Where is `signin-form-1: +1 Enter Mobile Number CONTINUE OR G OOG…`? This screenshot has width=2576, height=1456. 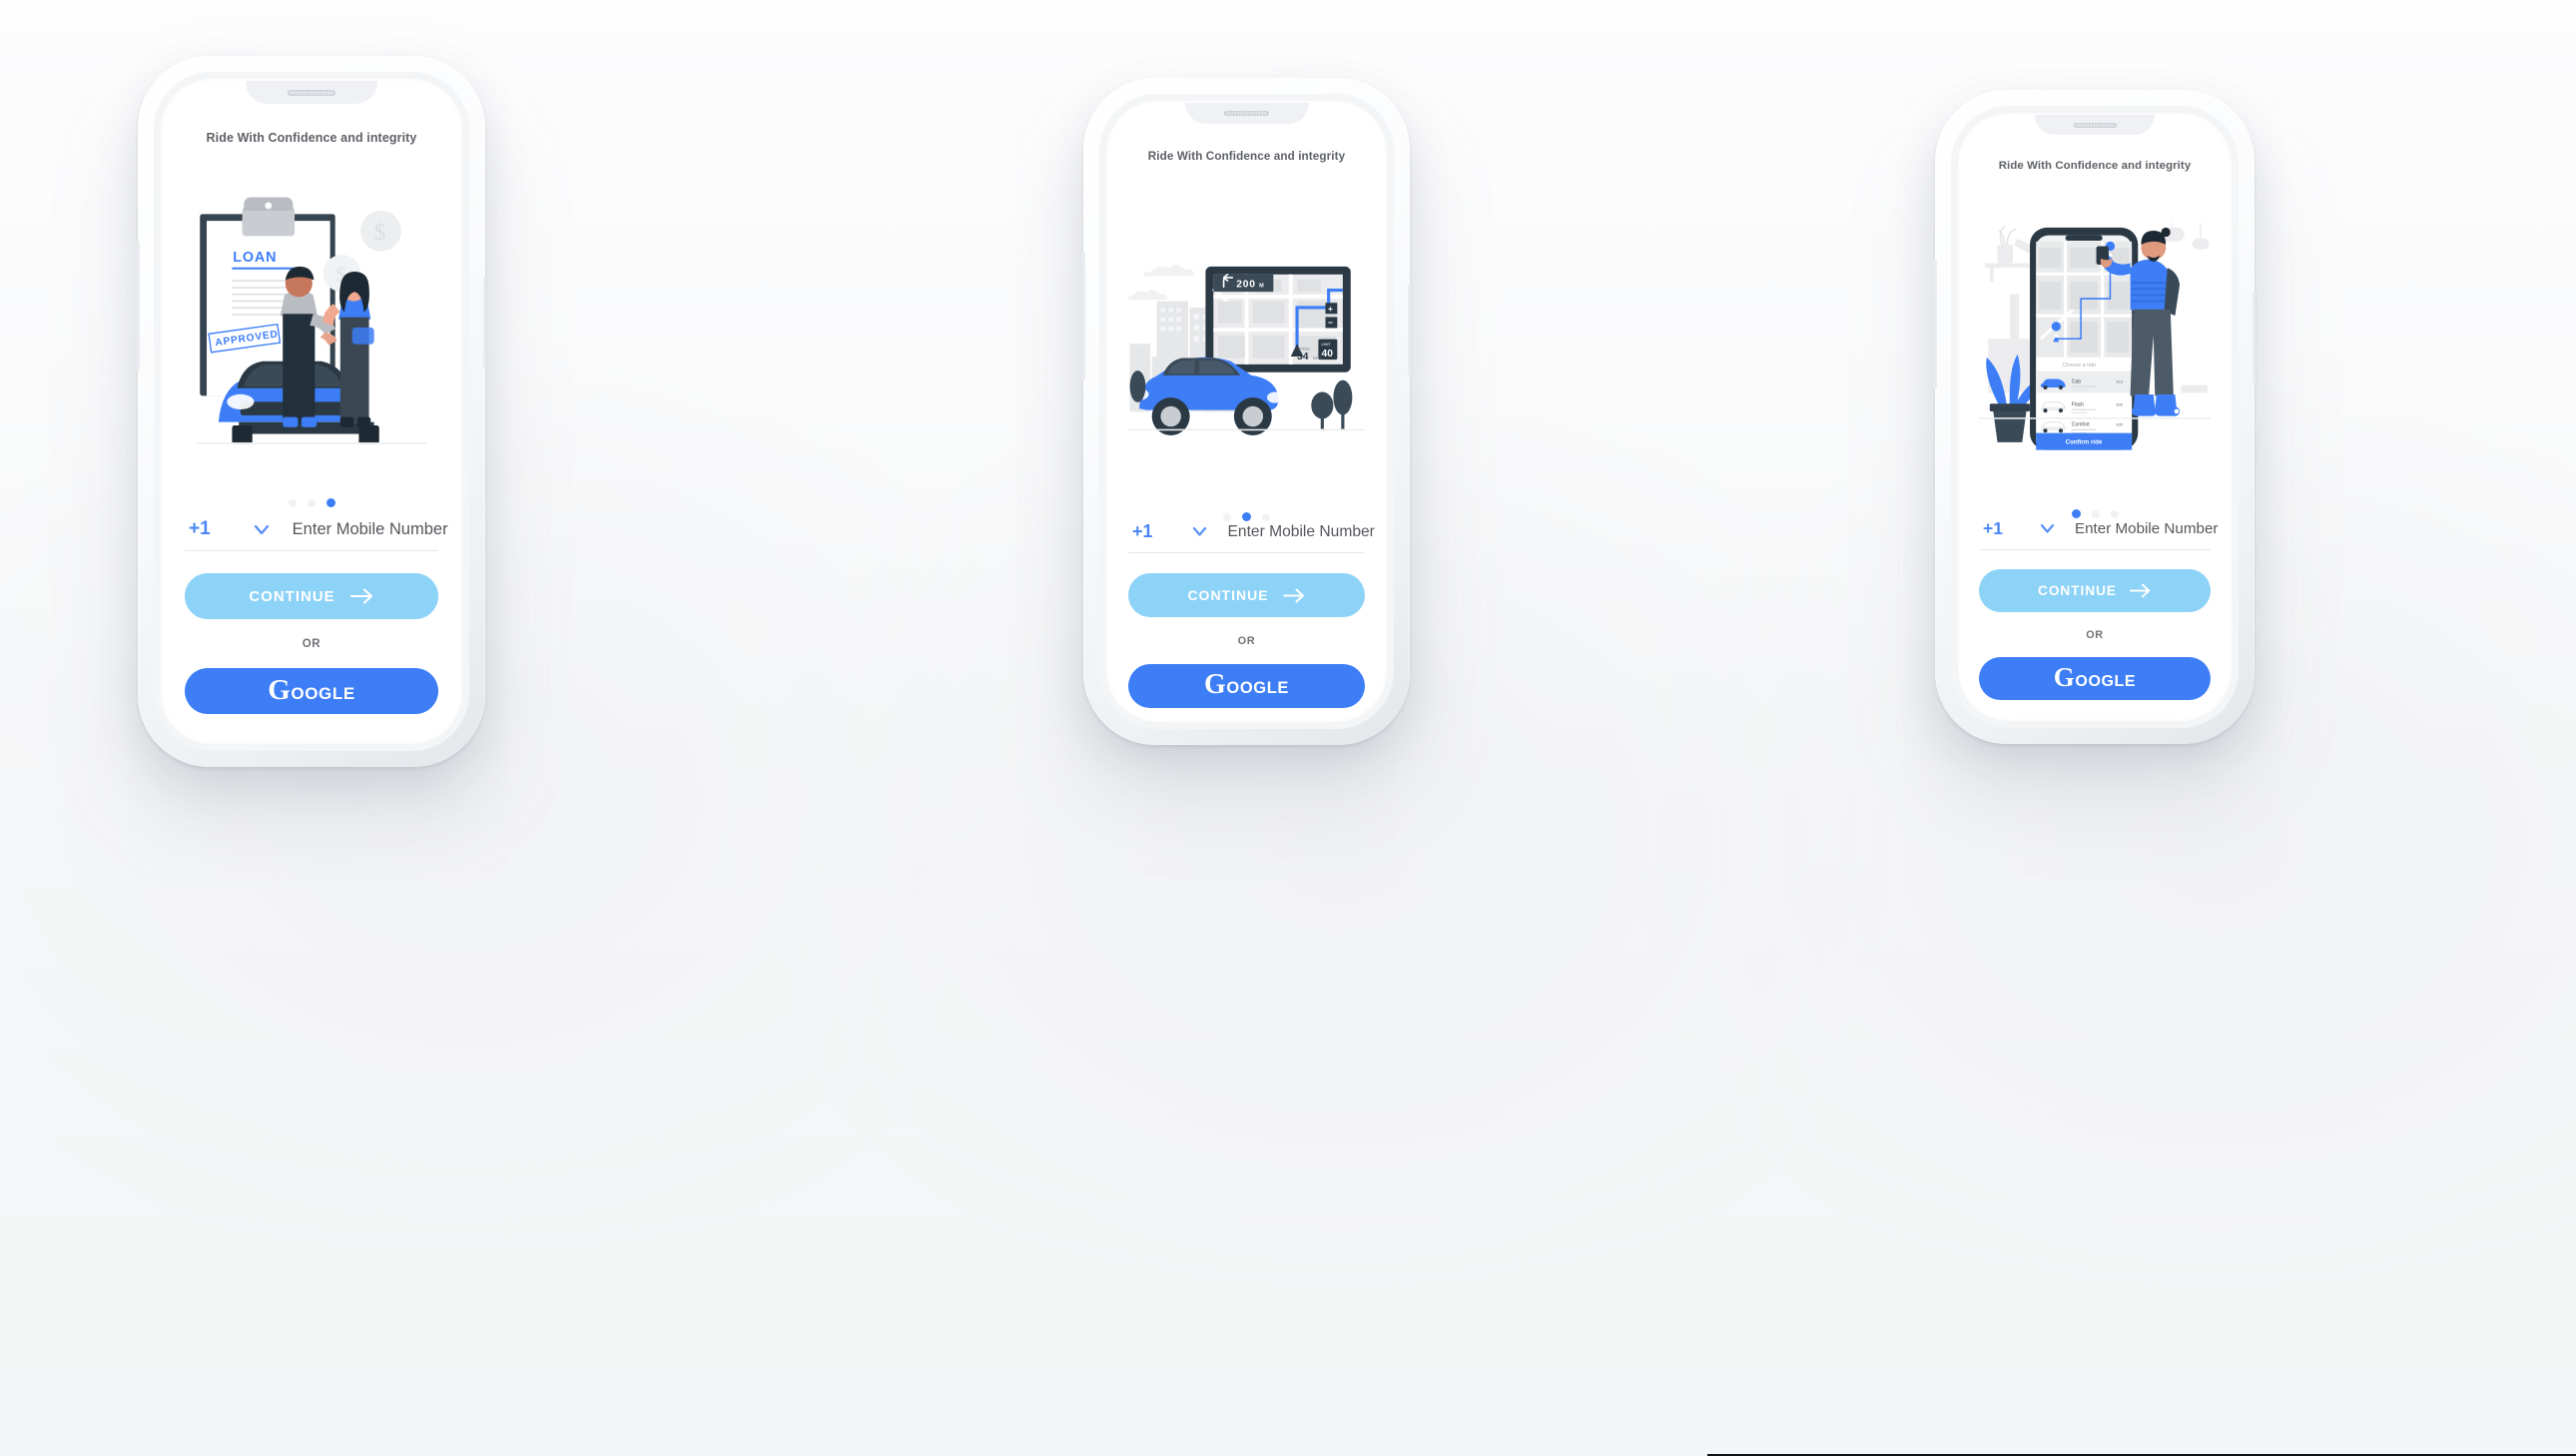
signin-form-1: +1 Enter Mobile Number CONTINUE OR G OOG… is located at coordinates (316, 630).